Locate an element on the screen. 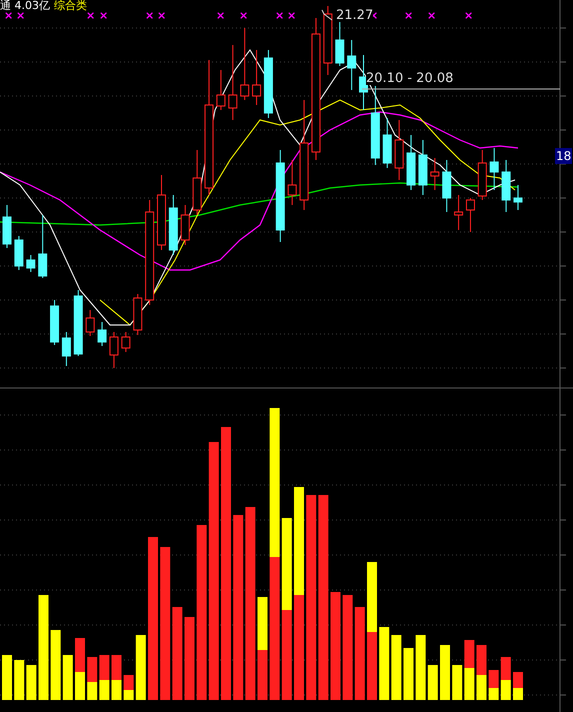  price-range-label: 20.10 - 20.08 is located at coordinates (410, 78).